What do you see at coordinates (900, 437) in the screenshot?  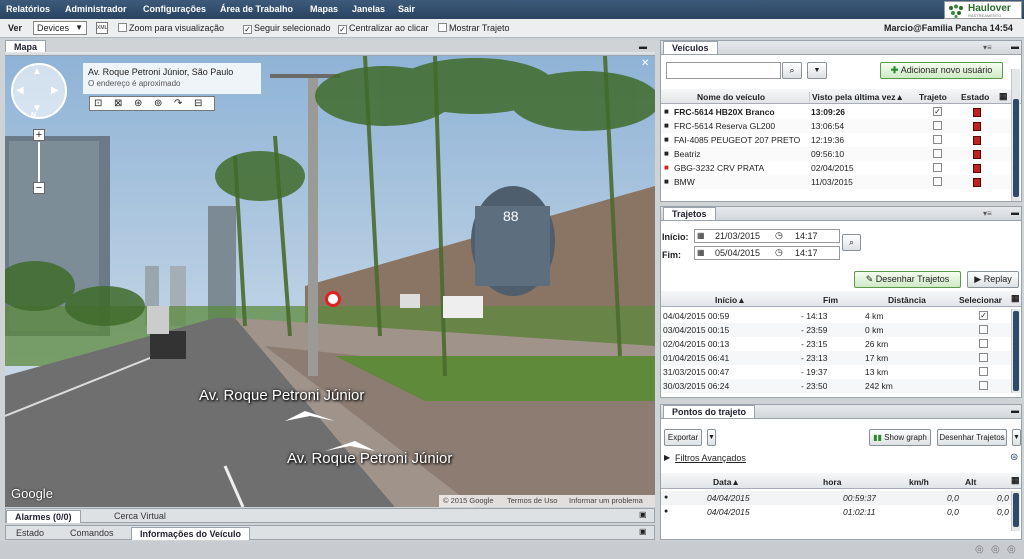 I see `show-graph-button: ▮▮ Show graph` at bounding box center [900, 437].